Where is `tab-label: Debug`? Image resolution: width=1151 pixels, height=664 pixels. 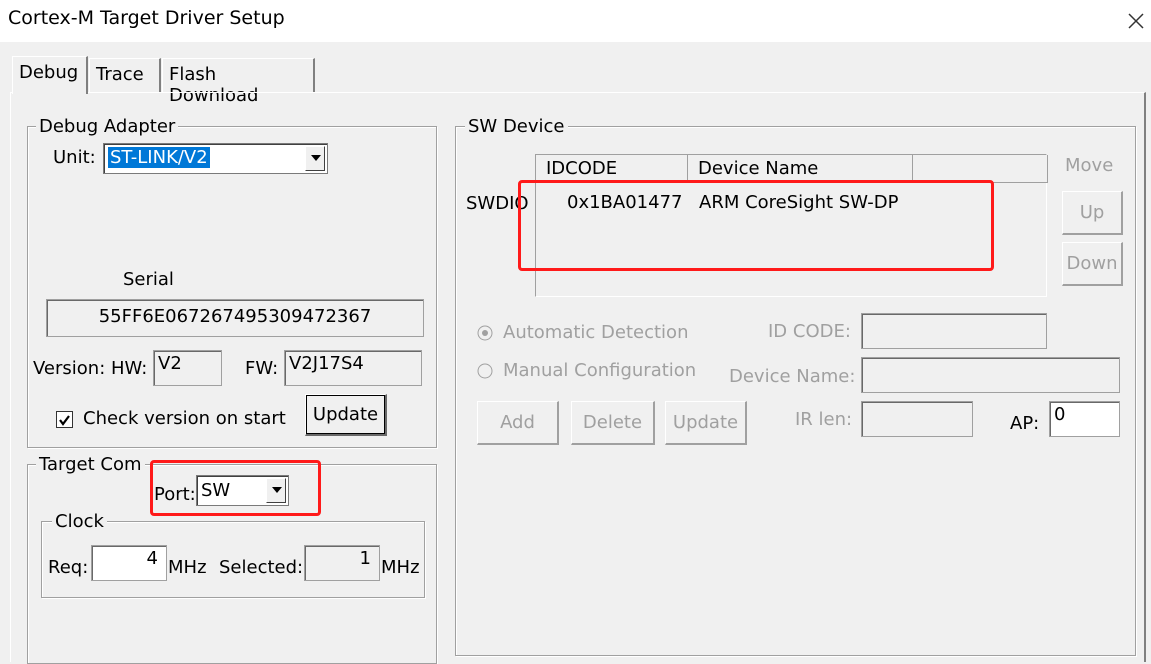
tab-label: Debug is located at coordinates (49, 72).